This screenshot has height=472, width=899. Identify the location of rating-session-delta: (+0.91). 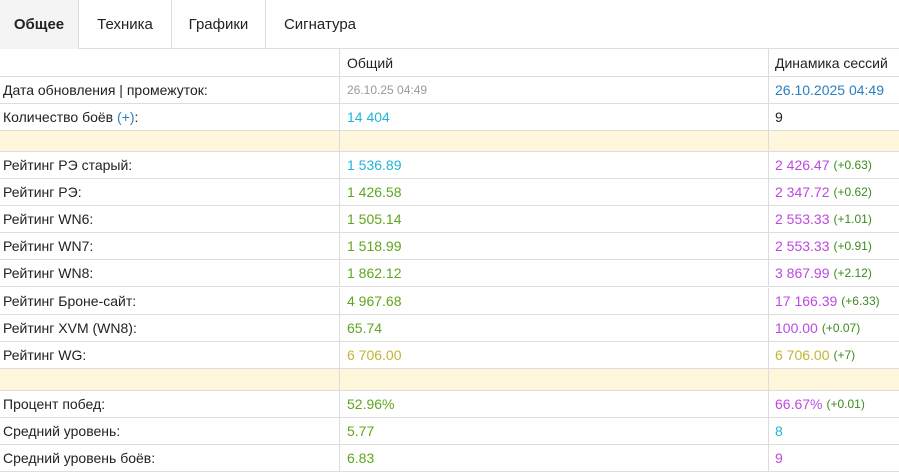
(852, 246).